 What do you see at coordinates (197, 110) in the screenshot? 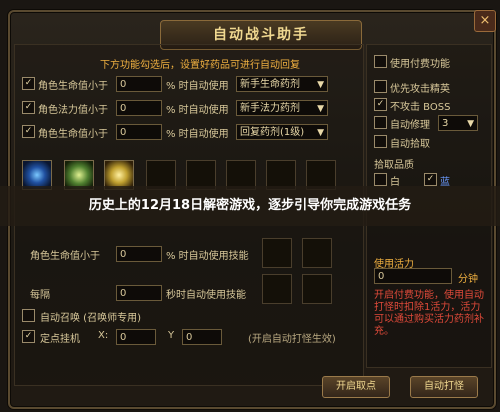
I see `mp-potion-unit: % 时自动使用` at bounding box center [197, 110].